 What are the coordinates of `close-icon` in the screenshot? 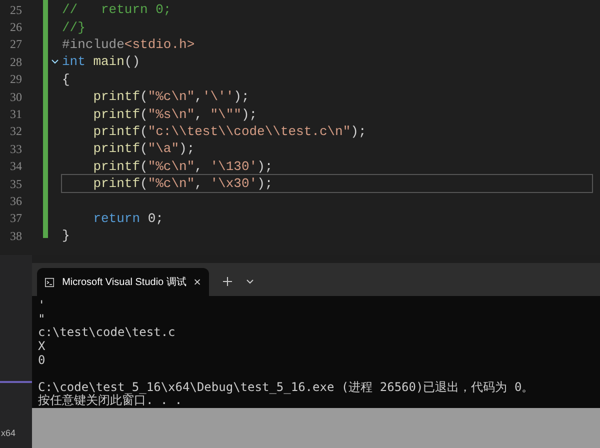 It's located at (197, 282).